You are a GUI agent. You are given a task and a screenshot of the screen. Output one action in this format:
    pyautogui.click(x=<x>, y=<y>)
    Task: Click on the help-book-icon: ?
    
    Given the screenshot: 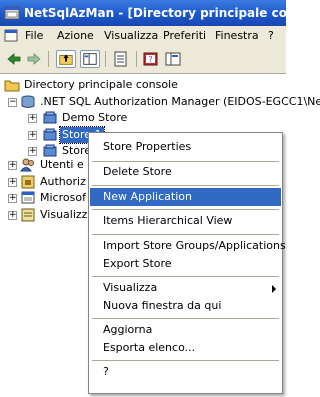 What is the action you would take?
    pyautogui.click(x=151, y=59)
    